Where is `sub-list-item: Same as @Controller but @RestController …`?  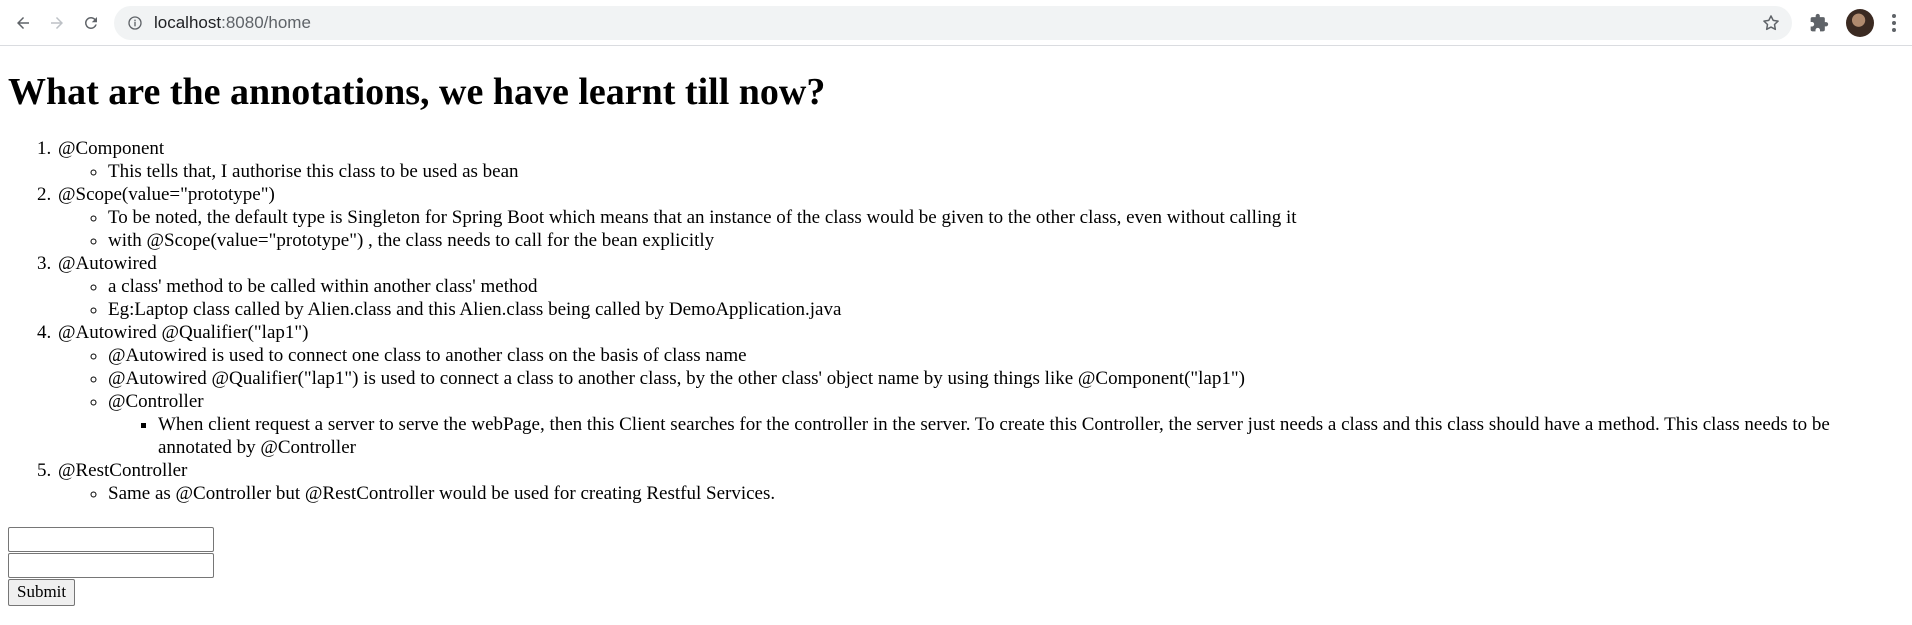 sub-list-item: Same as @Controller but @RestController … is located at coordinates (1006, 493).